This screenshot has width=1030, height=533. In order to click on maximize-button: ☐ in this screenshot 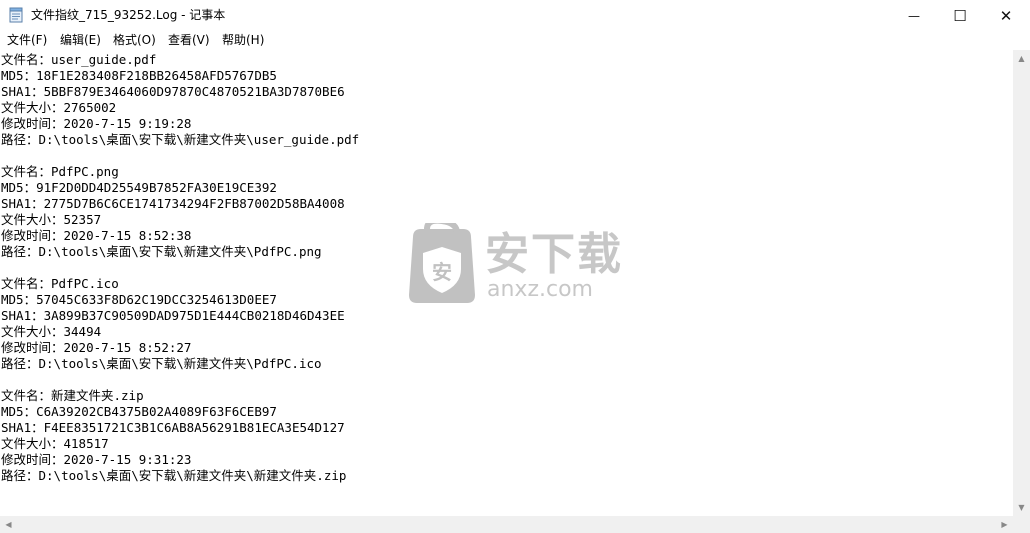, I will do `click(960, 15)`.